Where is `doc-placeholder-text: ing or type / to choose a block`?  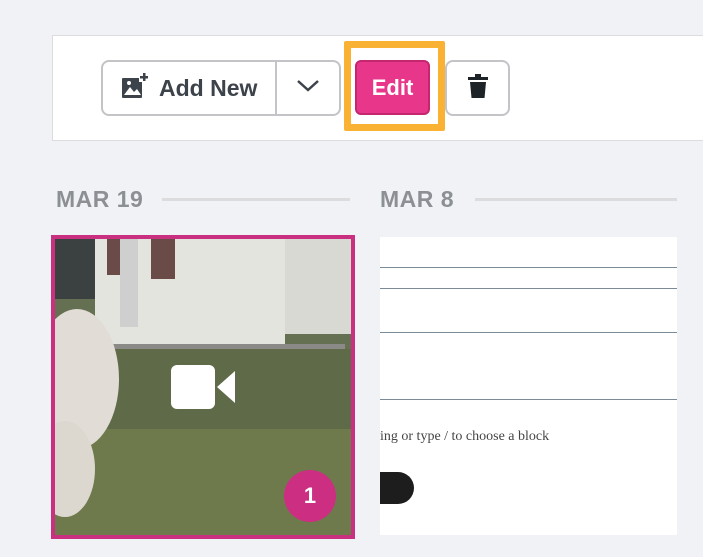
doc-placeholder-text: ing or type / to choose a block is located at coordinates (465, 436).